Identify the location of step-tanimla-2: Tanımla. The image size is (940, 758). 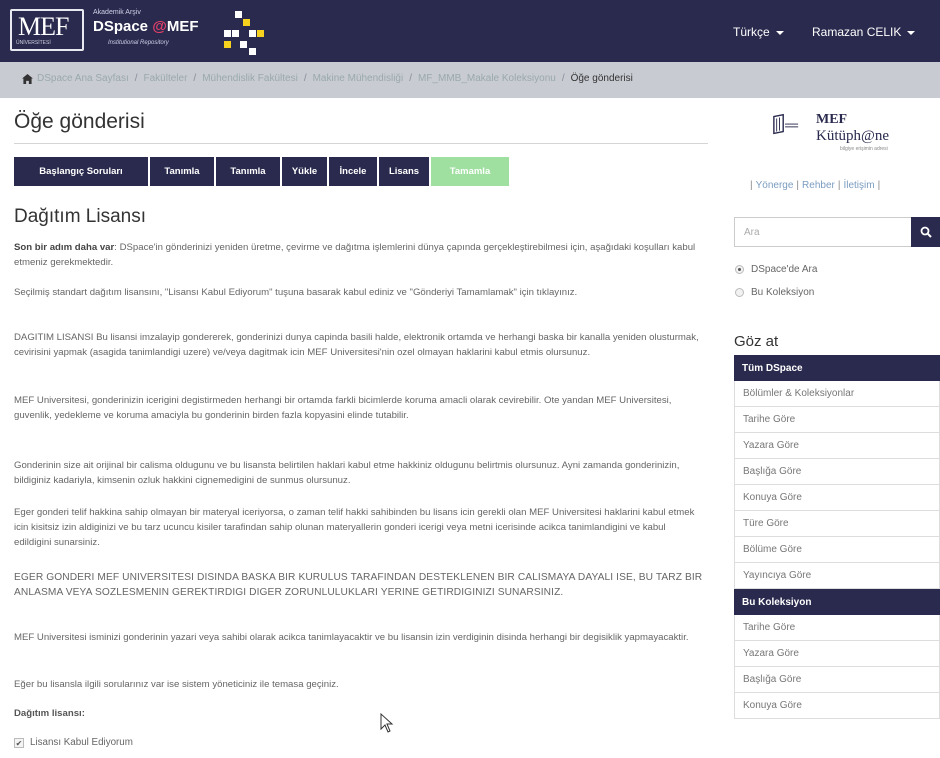
(248, 171).